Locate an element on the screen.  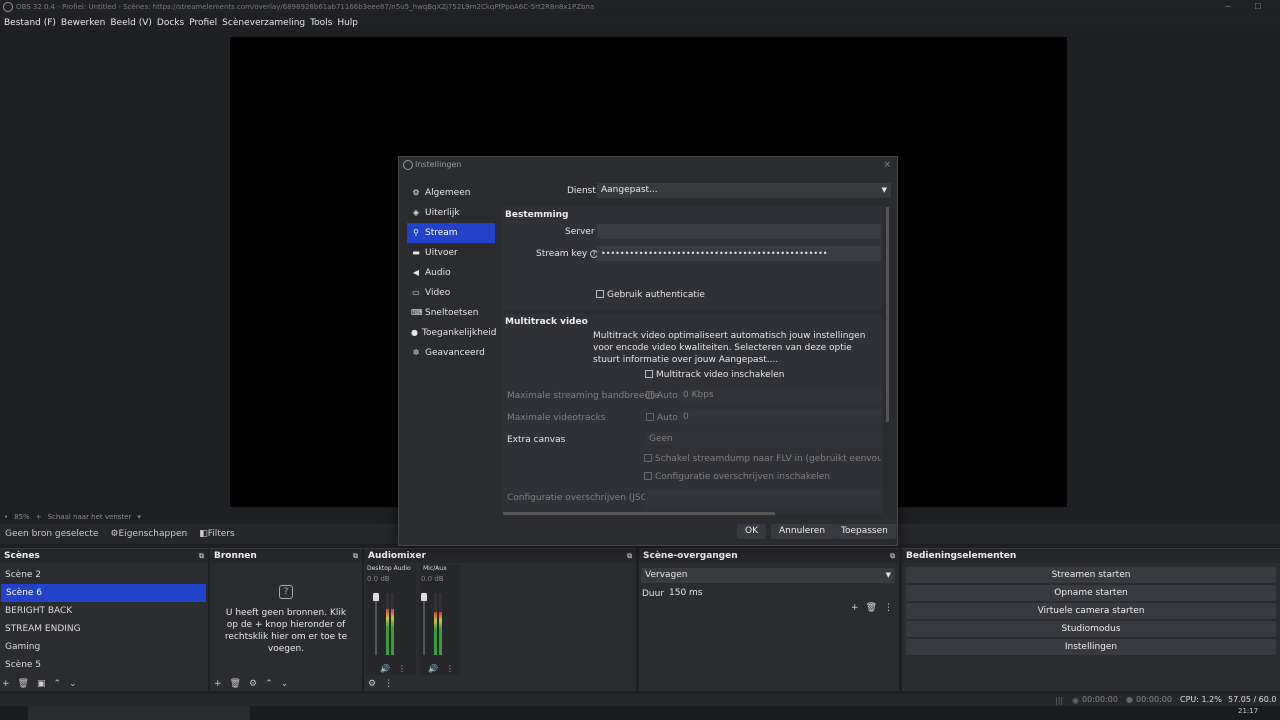
add-transition-button: + is located at coordinates (855, 608).